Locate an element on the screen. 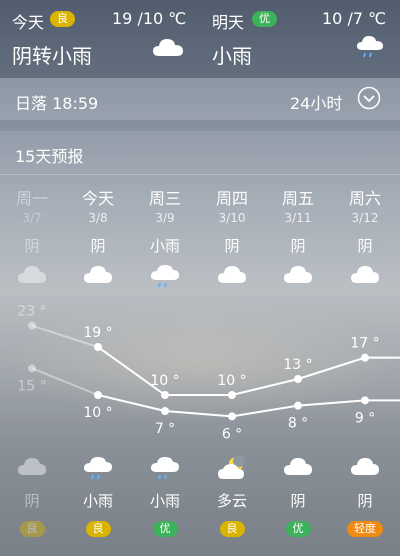  high-temp-label: 13 ° is located at coordinates (297, 365).